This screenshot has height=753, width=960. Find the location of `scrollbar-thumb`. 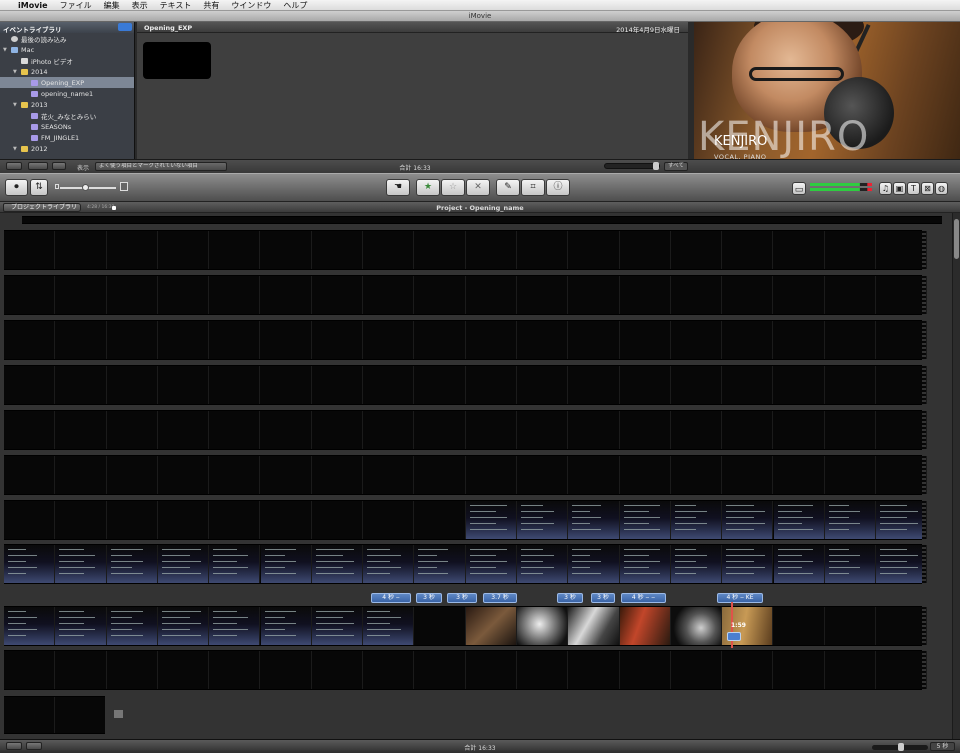

scrollbar-thumb is located at coordinates (956, 239).